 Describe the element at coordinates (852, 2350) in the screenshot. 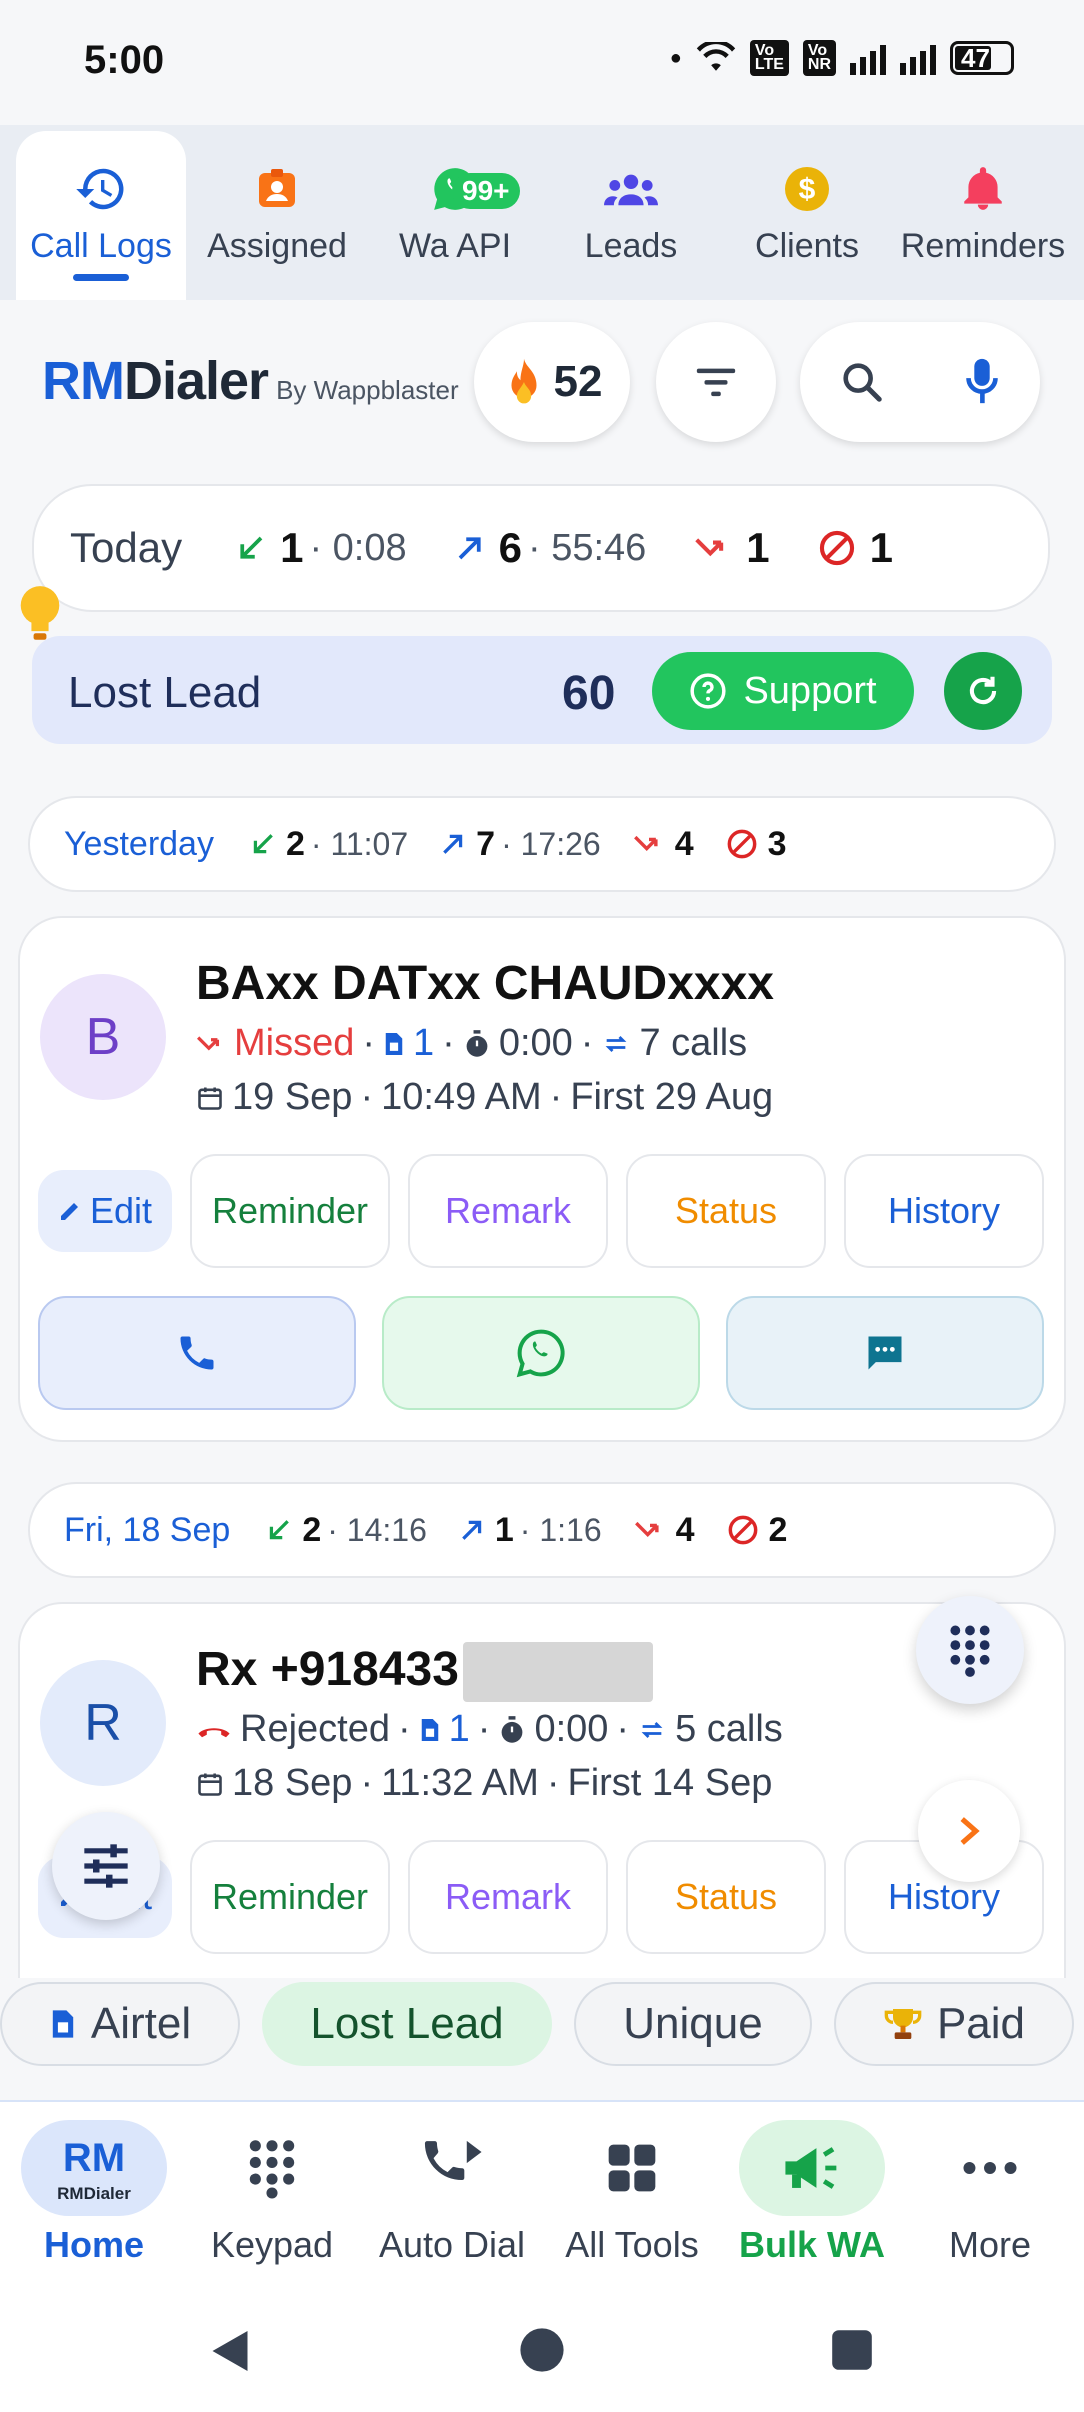

I see `recents-icon` at that location.